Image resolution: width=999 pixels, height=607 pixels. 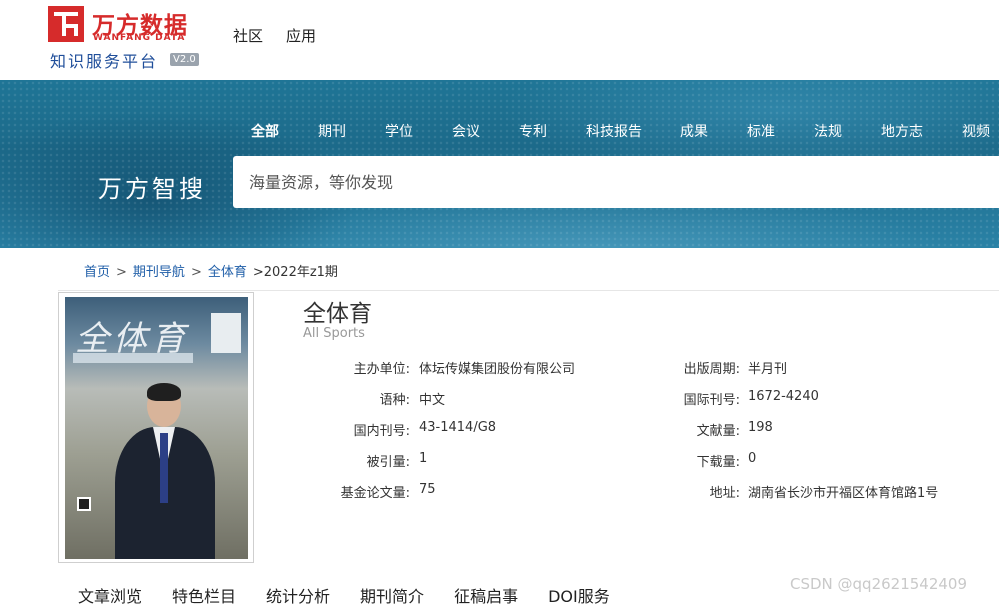 I want to click on category-tab-journal: 期刊, so click(x=351, y=131).